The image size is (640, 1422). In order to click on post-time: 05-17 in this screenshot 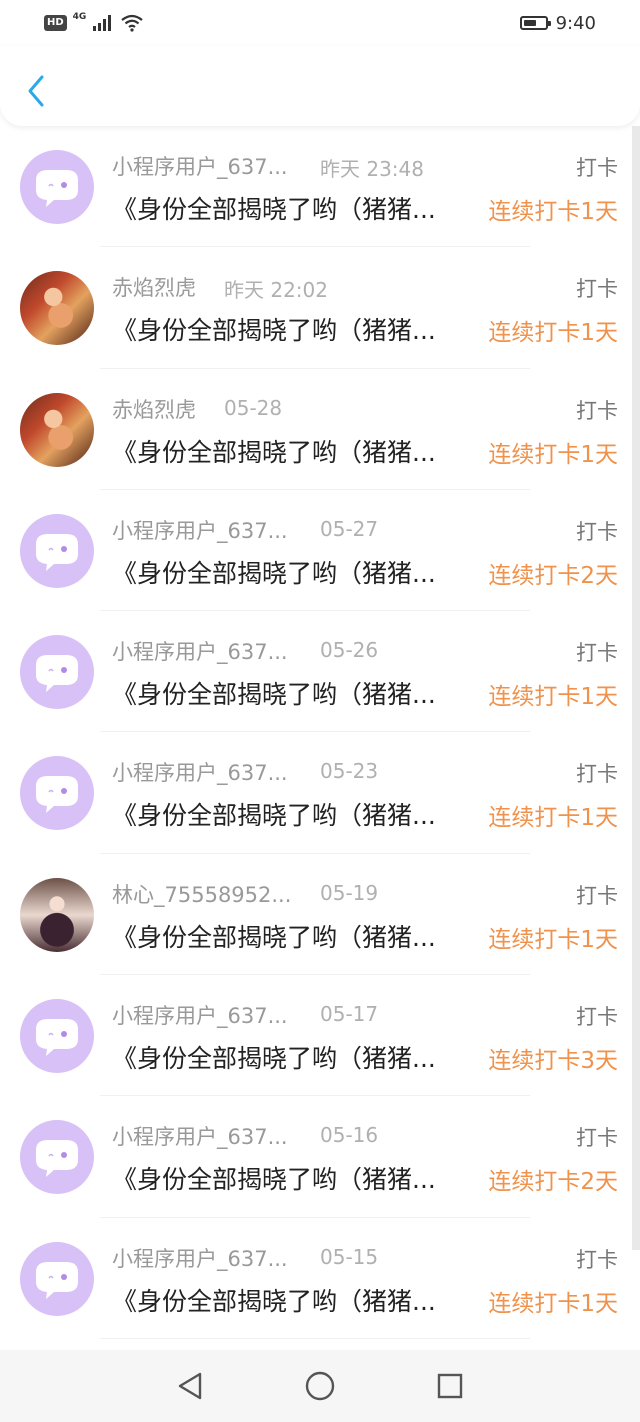, I will do `click(349, 1014)`.